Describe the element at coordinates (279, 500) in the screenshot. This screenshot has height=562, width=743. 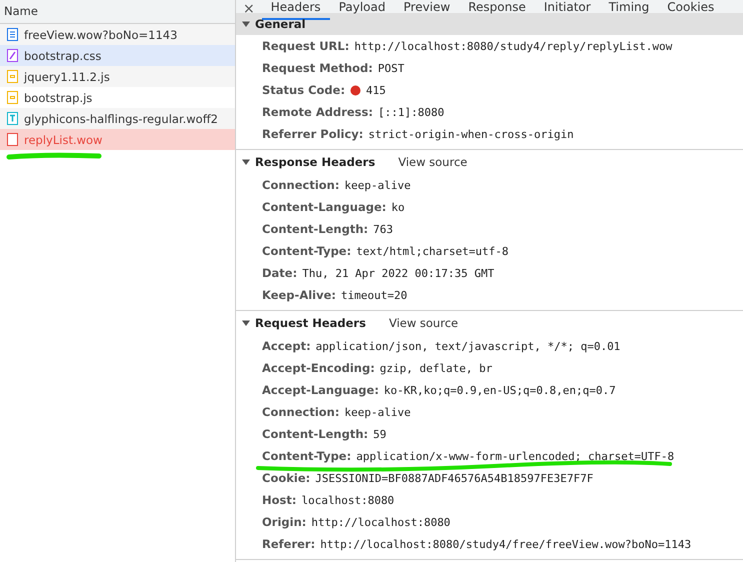
I see `header-name: Host:` at that location.